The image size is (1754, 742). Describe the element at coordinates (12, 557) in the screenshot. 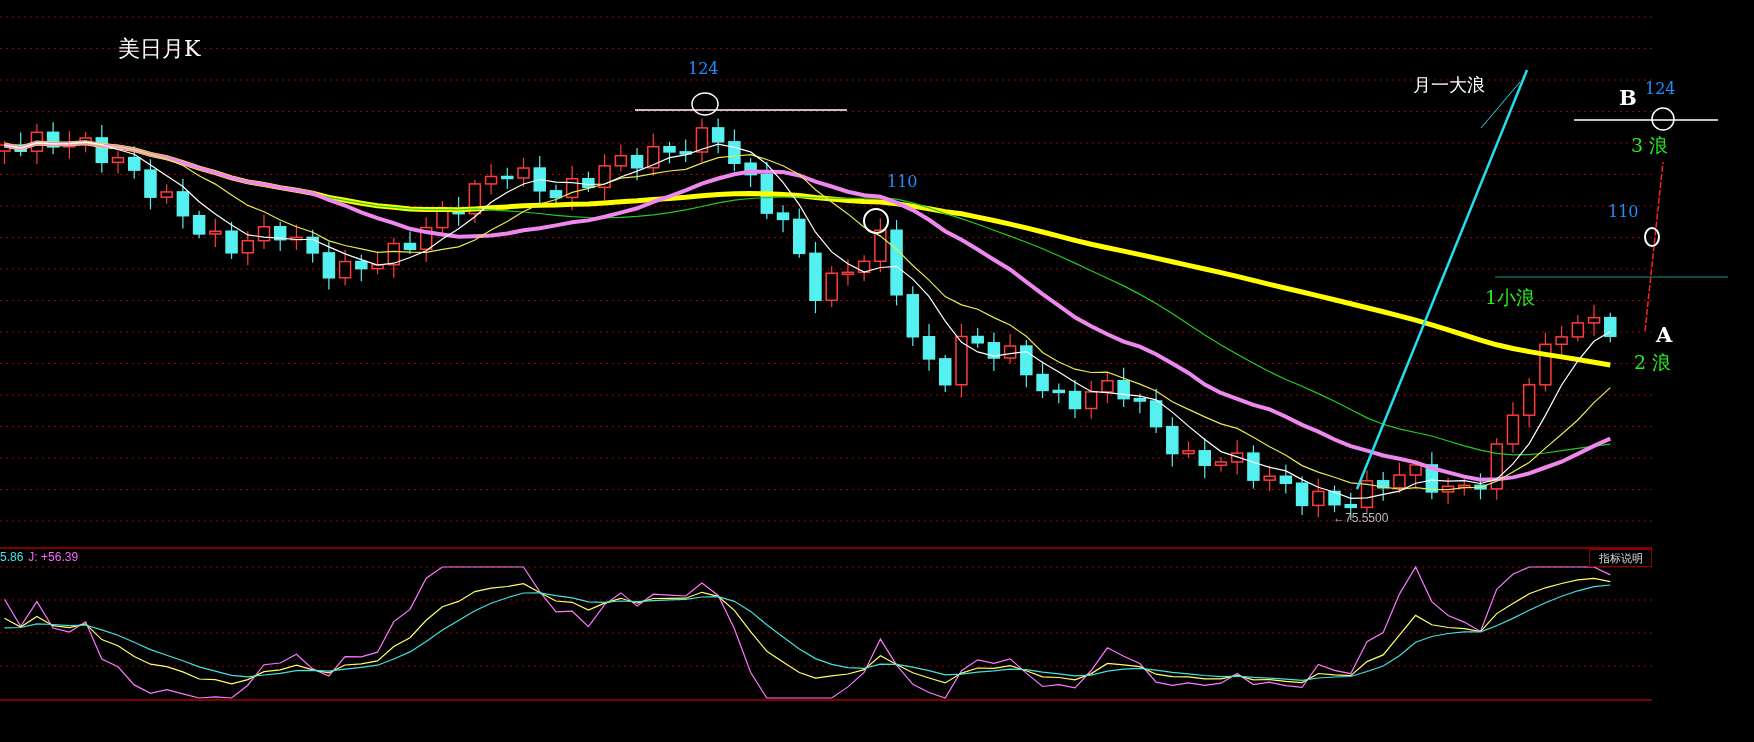

I see `indicator-value: 5.86` at that location.